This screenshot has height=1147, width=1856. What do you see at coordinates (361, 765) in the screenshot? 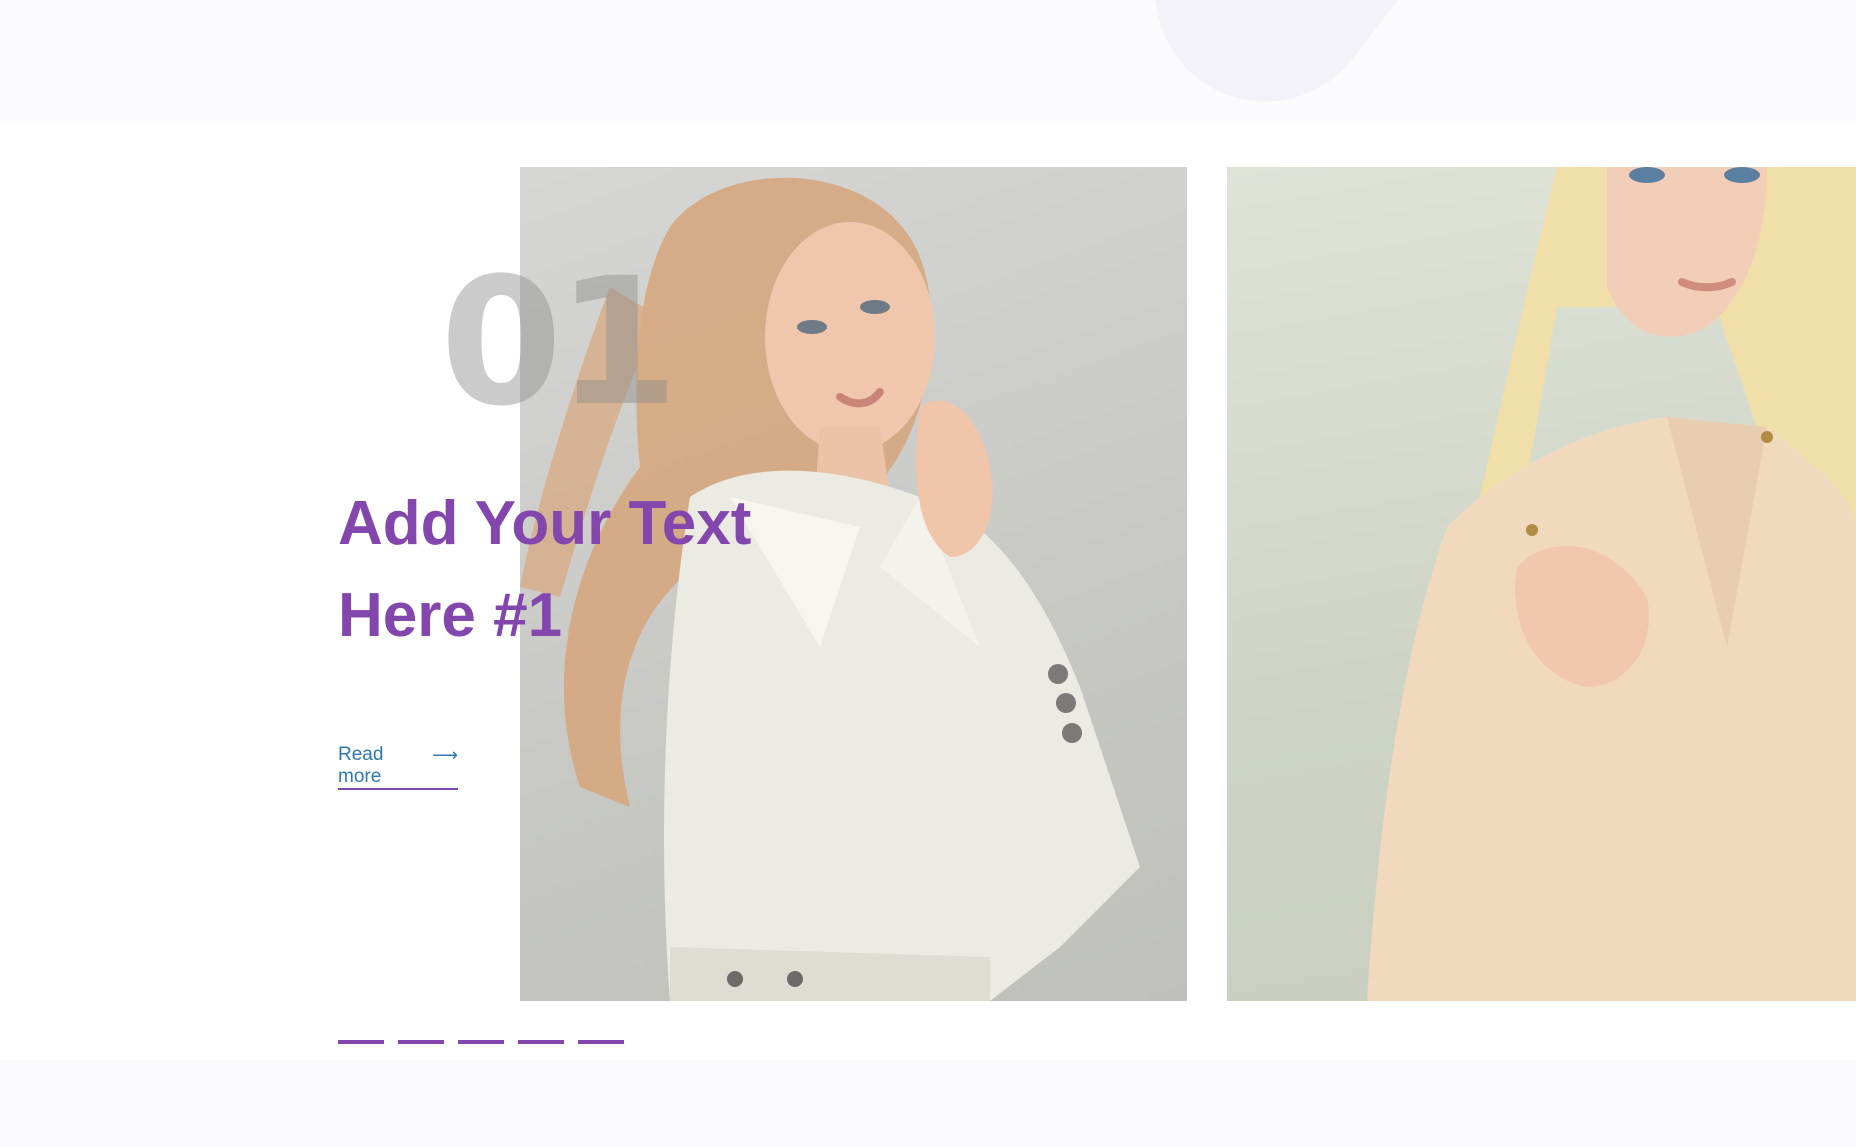
I see `read-more-label: Read more` at bounding box center [361, 765].